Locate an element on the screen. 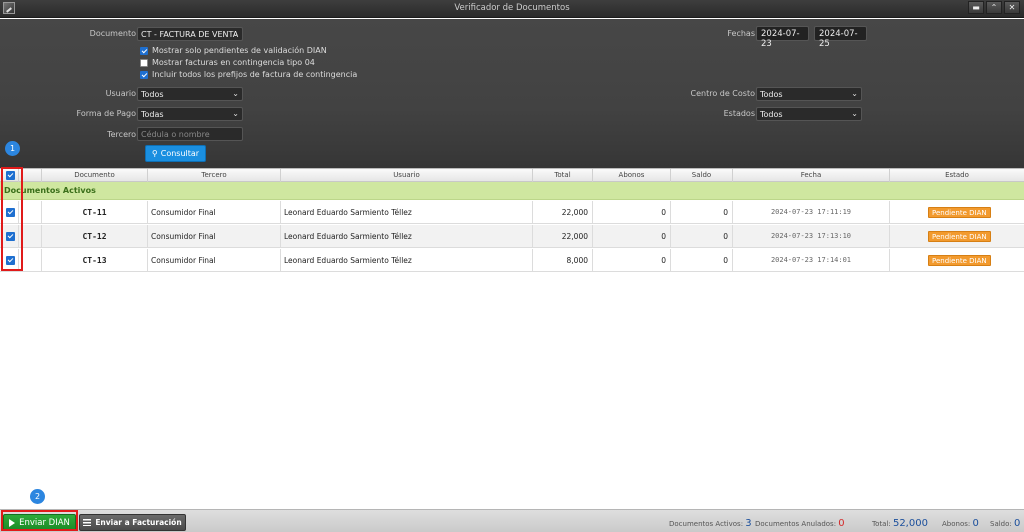  forma-pago-select: Todas ⌄ is located at coordinates (190, 114).